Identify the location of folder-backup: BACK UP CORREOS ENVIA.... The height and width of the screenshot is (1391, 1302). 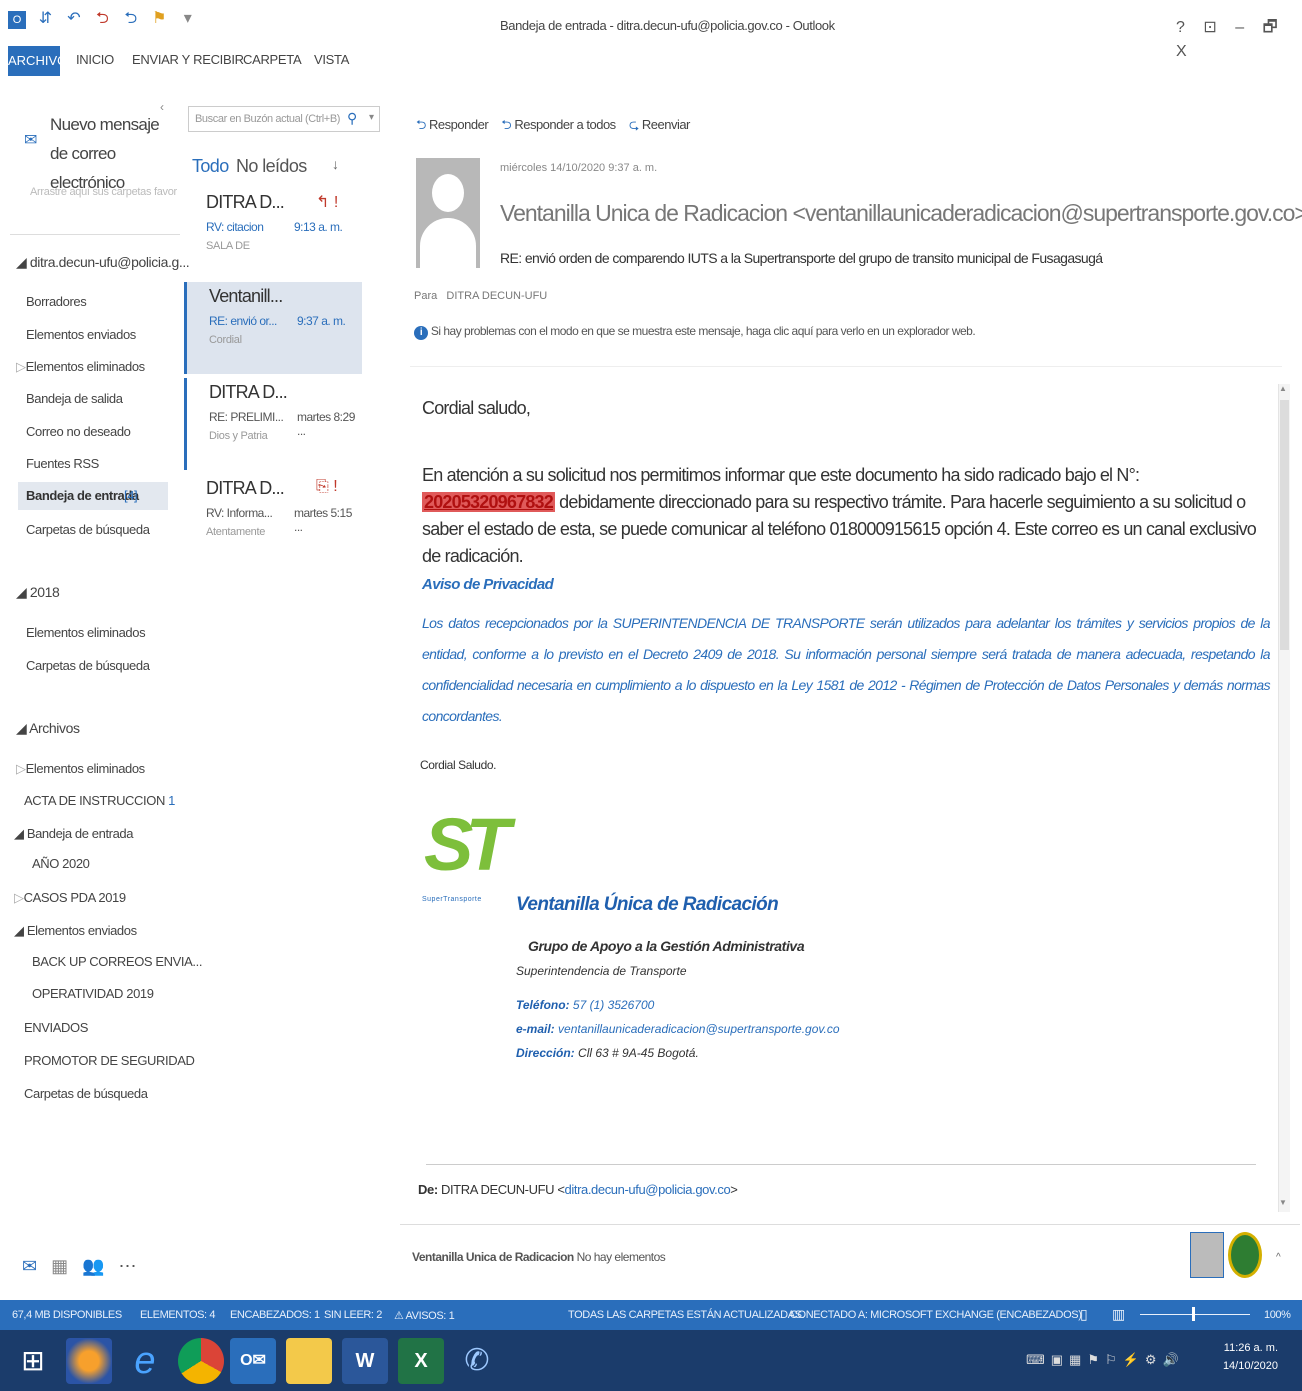
(117, 961).